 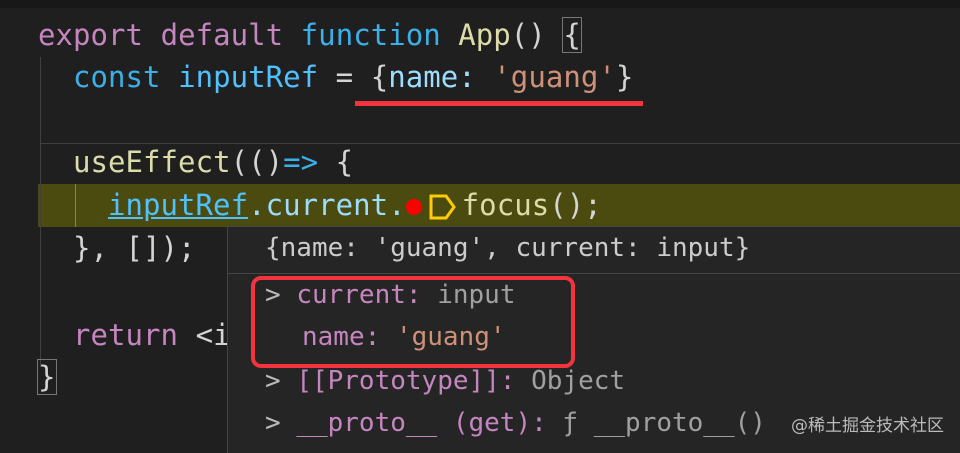 I want to click on watermark: @稀土掘金技术社区, so click(x=867, y=426).